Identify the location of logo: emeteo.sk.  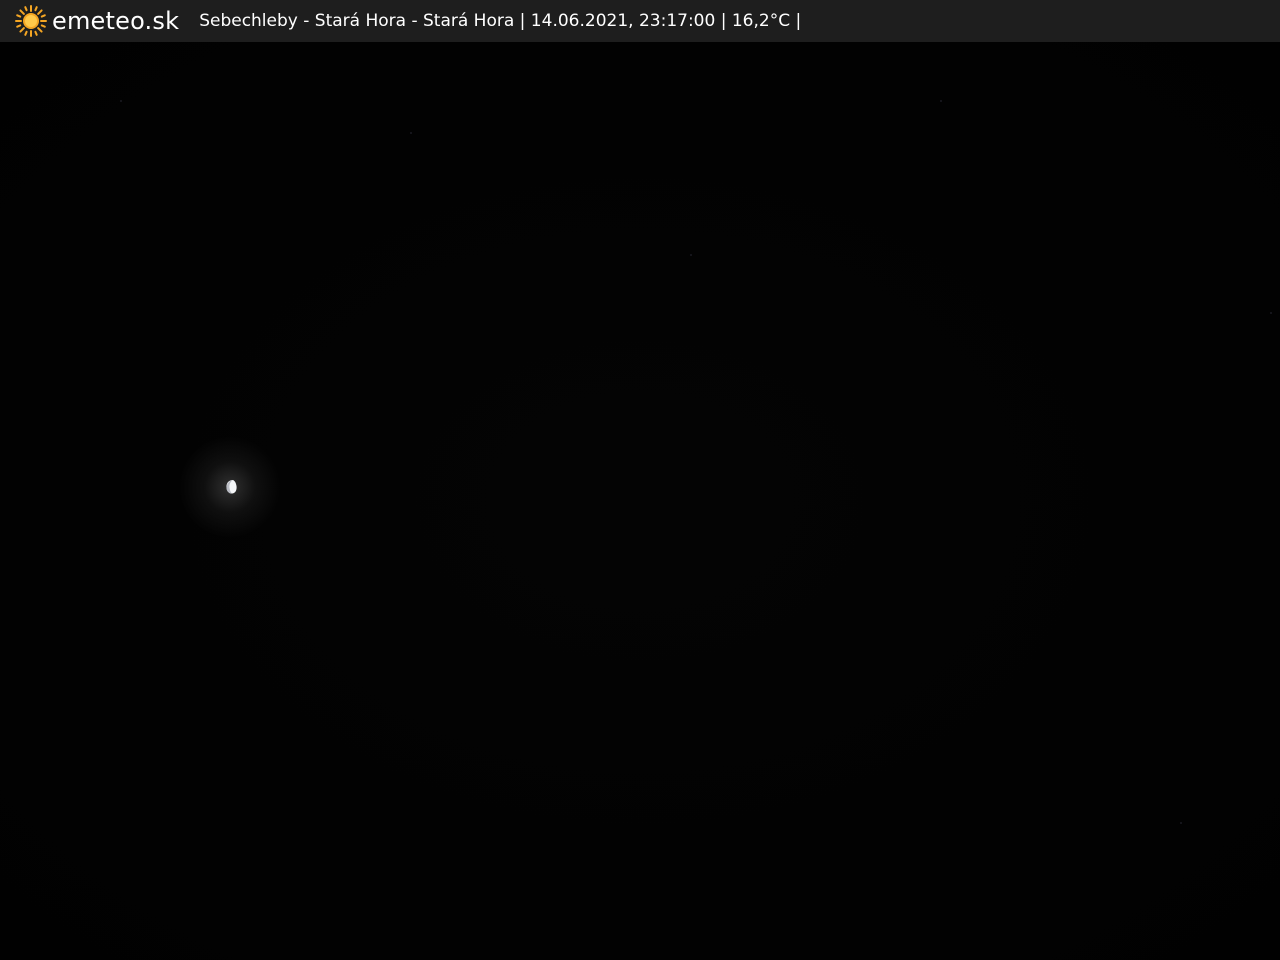
(96, 21).